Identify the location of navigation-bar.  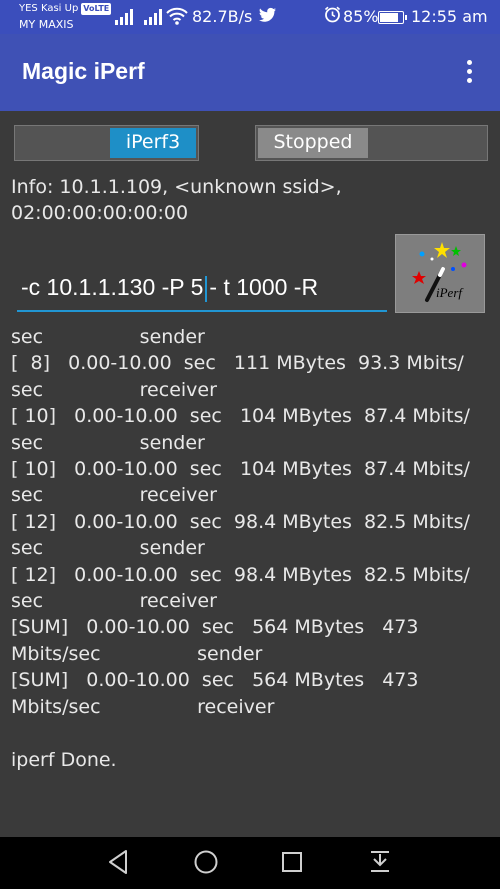
(250, 863).